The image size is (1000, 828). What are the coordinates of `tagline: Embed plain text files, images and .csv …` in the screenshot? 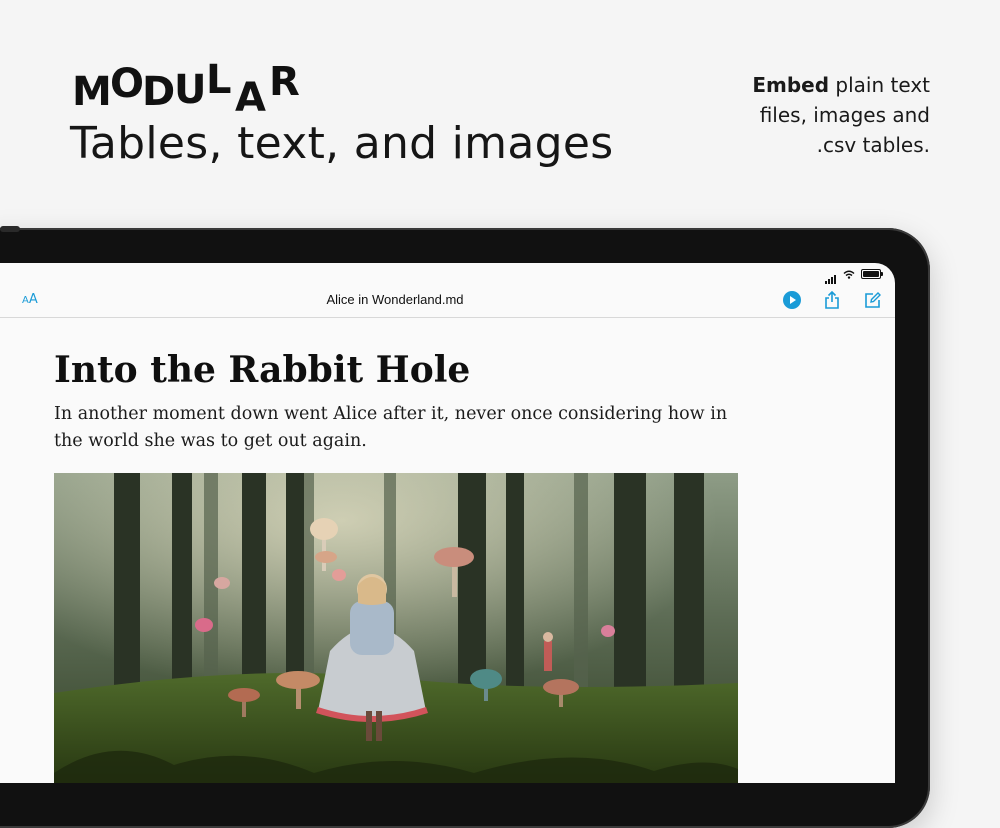 It's located at (810, 115).